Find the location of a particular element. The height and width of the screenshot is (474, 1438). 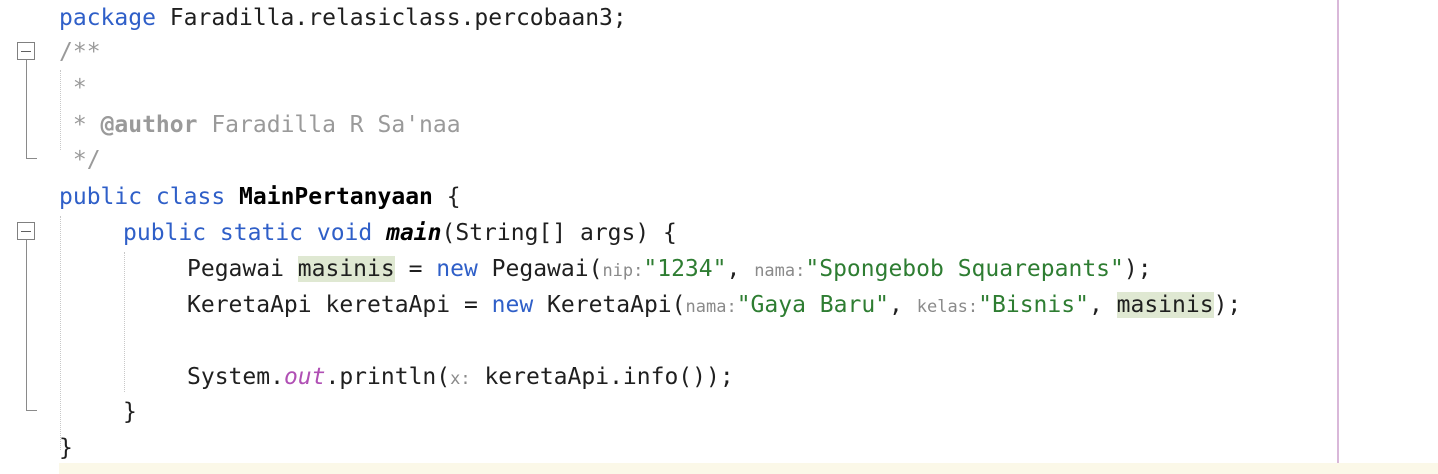

code-text: (String[] args) { is located at coordinates (559, 233).